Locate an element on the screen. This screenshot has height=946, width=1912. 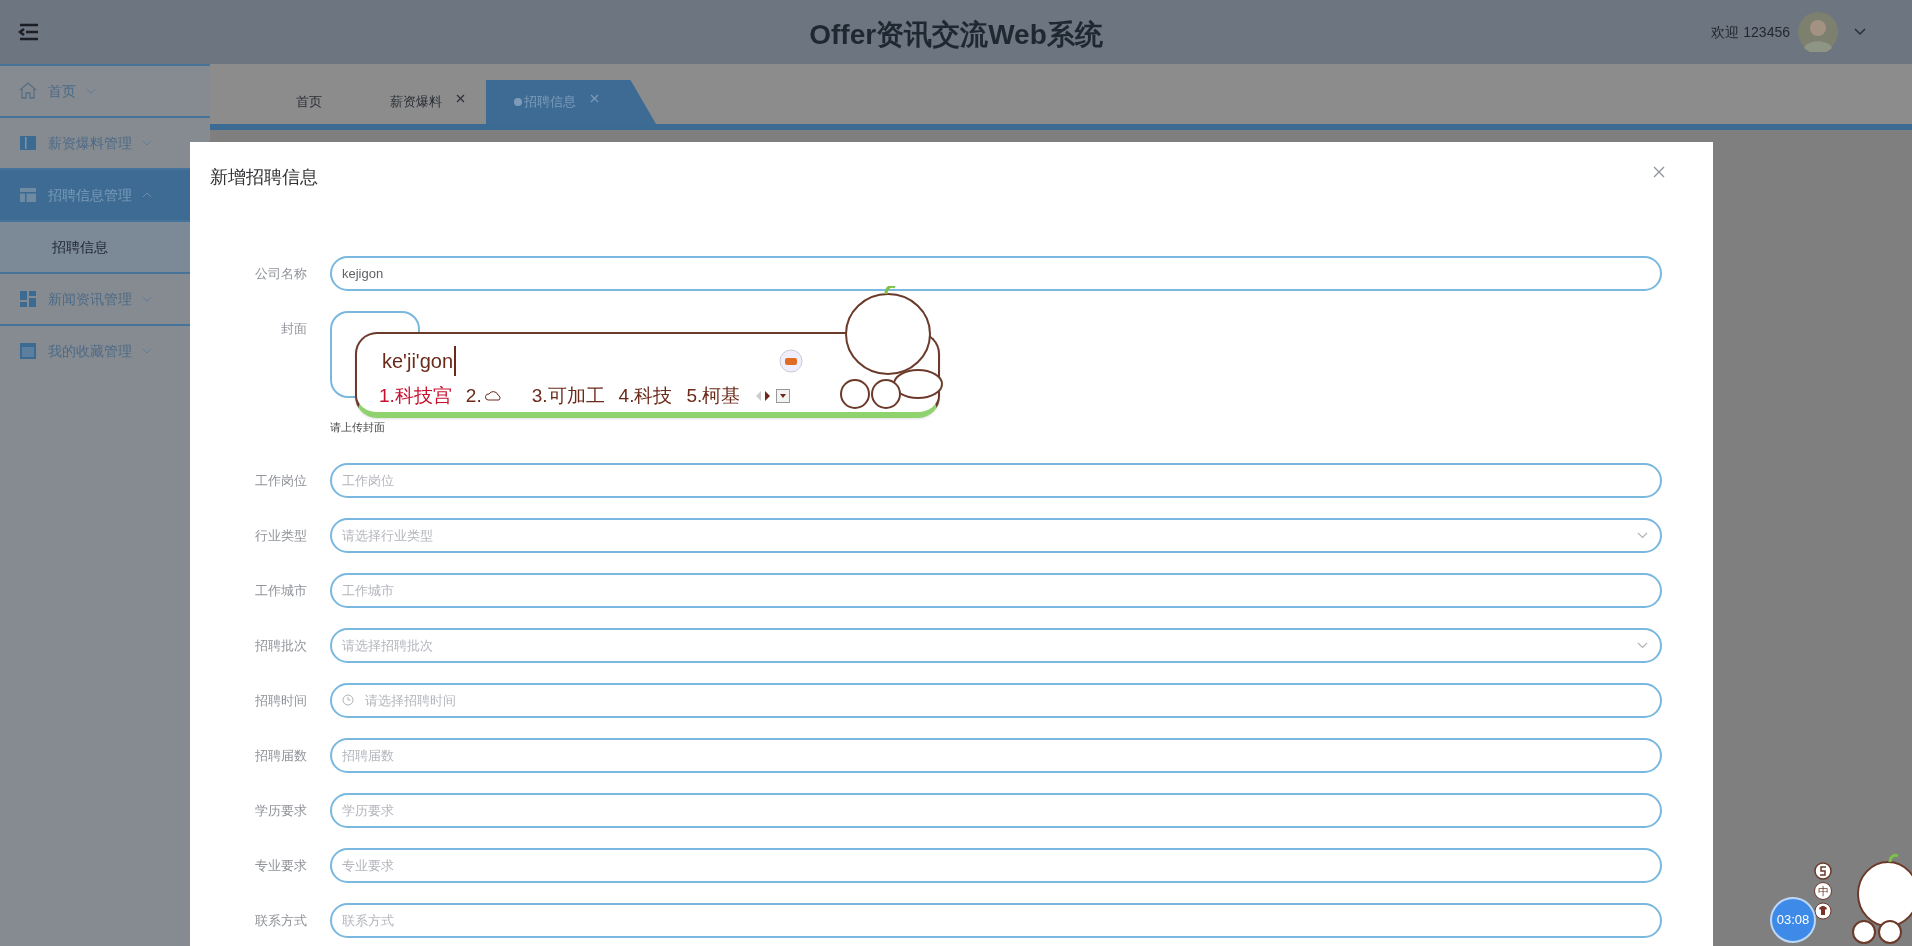
upload-hint: 请上传封面 is located at coordinates (358, 427).